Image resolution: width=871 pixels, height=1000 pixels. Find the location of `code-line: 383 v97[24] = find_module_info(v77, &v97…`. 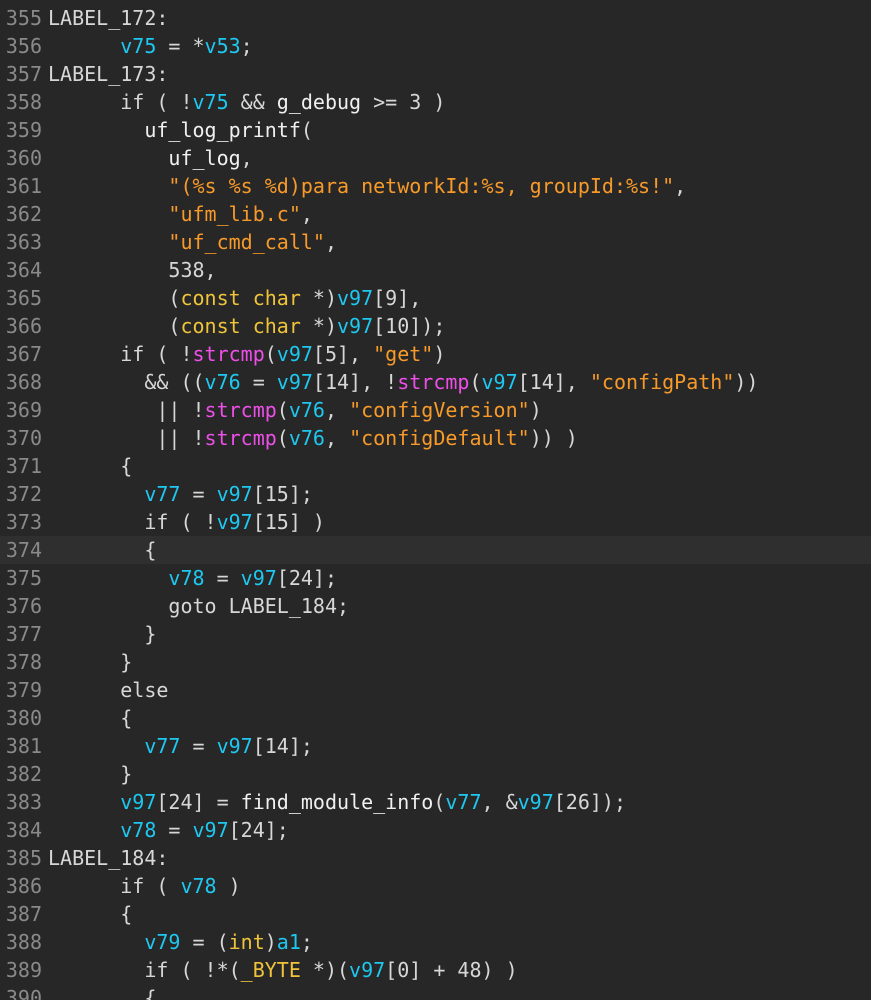

code-line: 383 v97[24] = find_module_info(v77, &v97… is located at coordinates (435, 802).